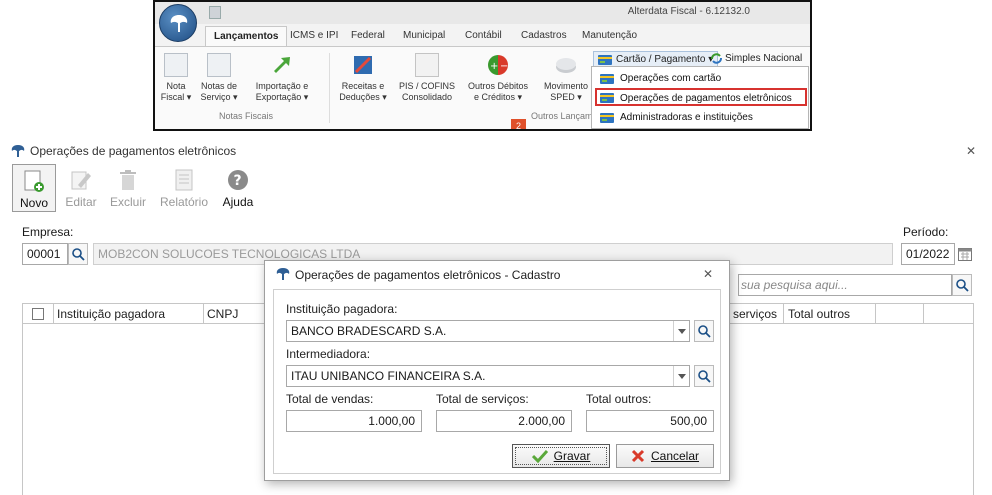 Image resolution: width=992 pixels, height=495 pixels. Describe the element at coordinates (562, 116) in the screenshot. I see `group-label-outros: Outros Lançam` at that location.